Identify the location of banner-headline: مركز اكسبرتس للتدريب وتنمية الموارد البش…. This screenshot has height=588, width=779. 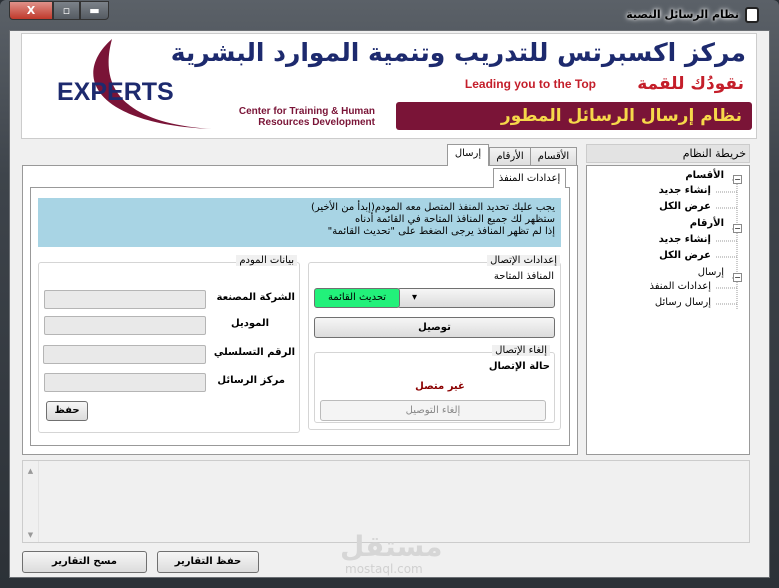
(458, 52).